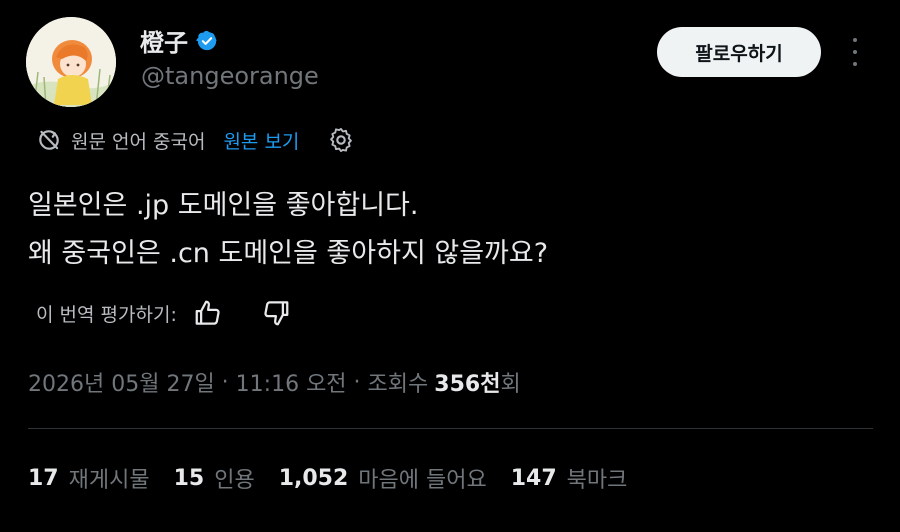 The height and width of the screenshot is (532, 900). I want to click on verified-badge-icon, so click(207, 41).